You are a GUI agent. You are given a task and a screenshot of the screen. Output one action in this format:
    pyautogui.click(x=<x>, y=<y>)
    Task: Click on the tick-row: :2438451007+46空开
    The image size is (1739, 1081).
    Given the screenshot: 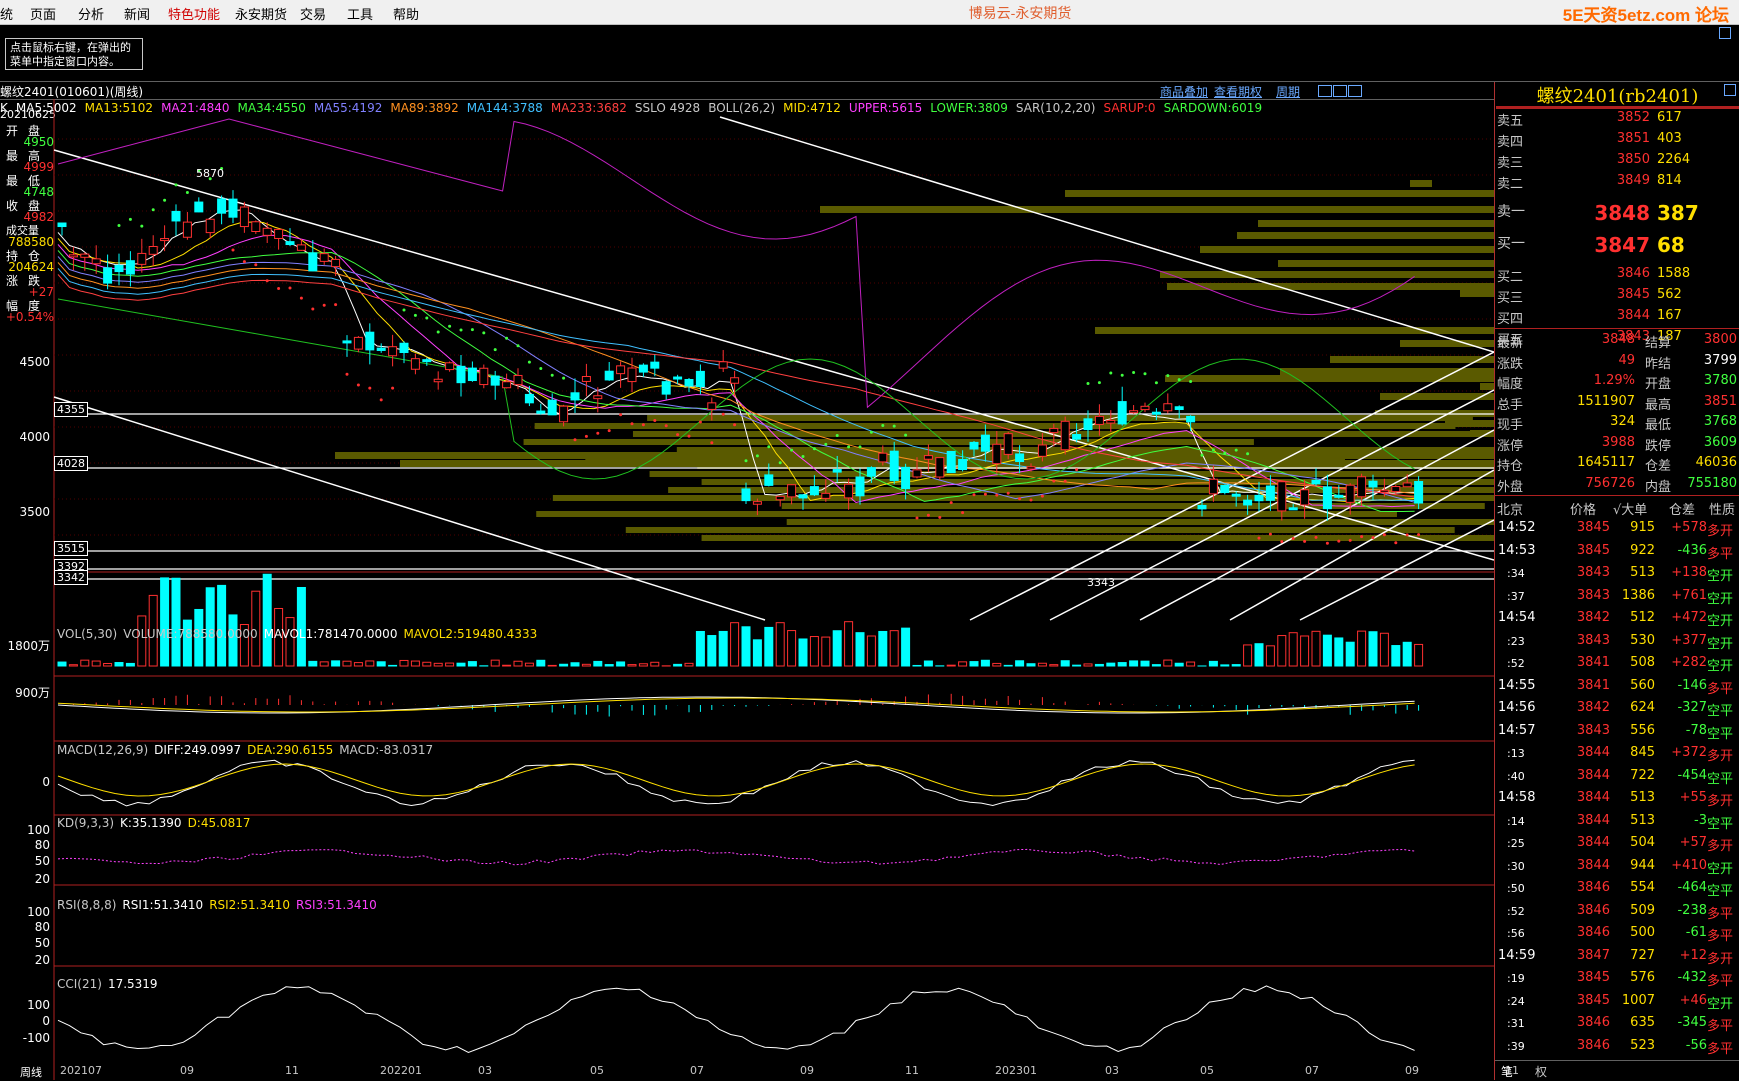 What is the action you would take?
    pyautogui.click(x=1617, y=1004)
    